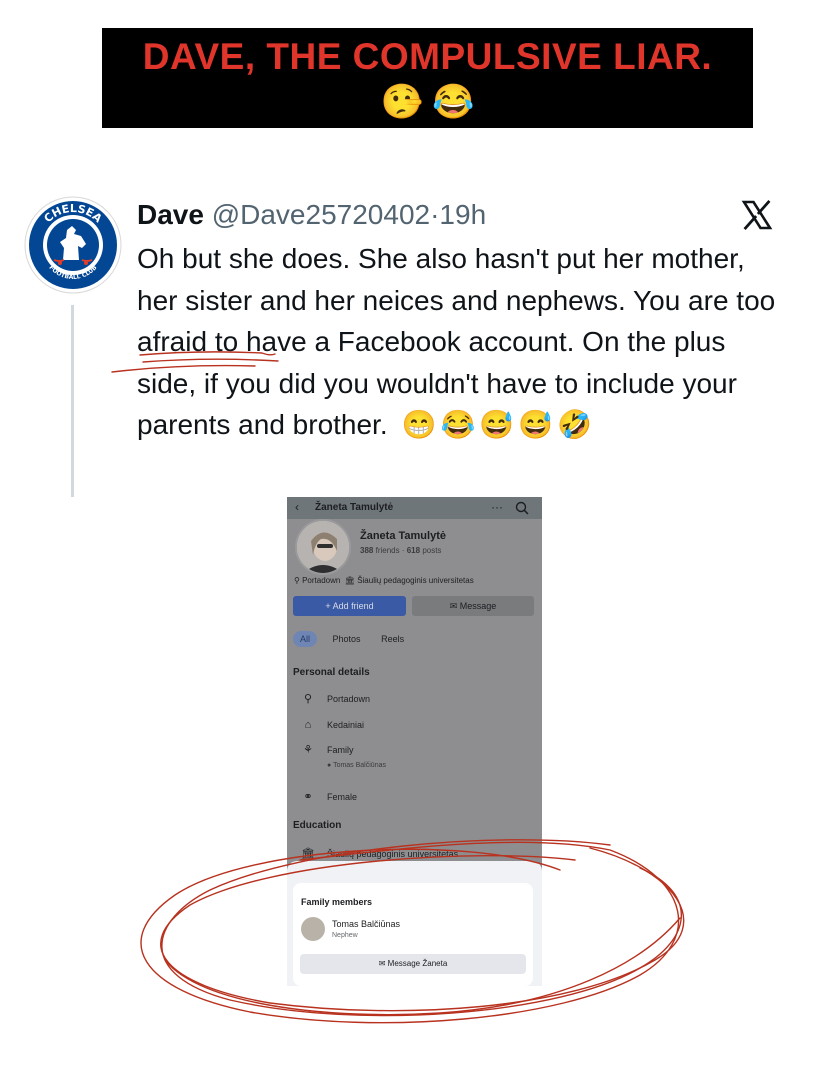 This screenshot has height=1079, width=828. What do you see at coordinates (297, 507) in the screenshot?
I see `back-arrow-icon: ‹` at bounding box center [297, 507].